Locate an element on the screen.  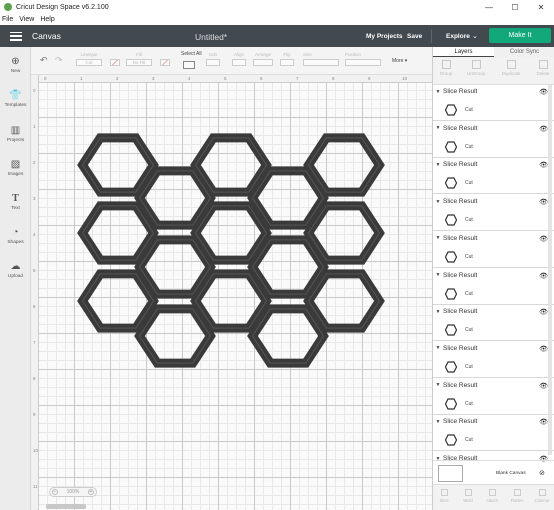
attach-button: Attach is located at coordinates (492, 496).